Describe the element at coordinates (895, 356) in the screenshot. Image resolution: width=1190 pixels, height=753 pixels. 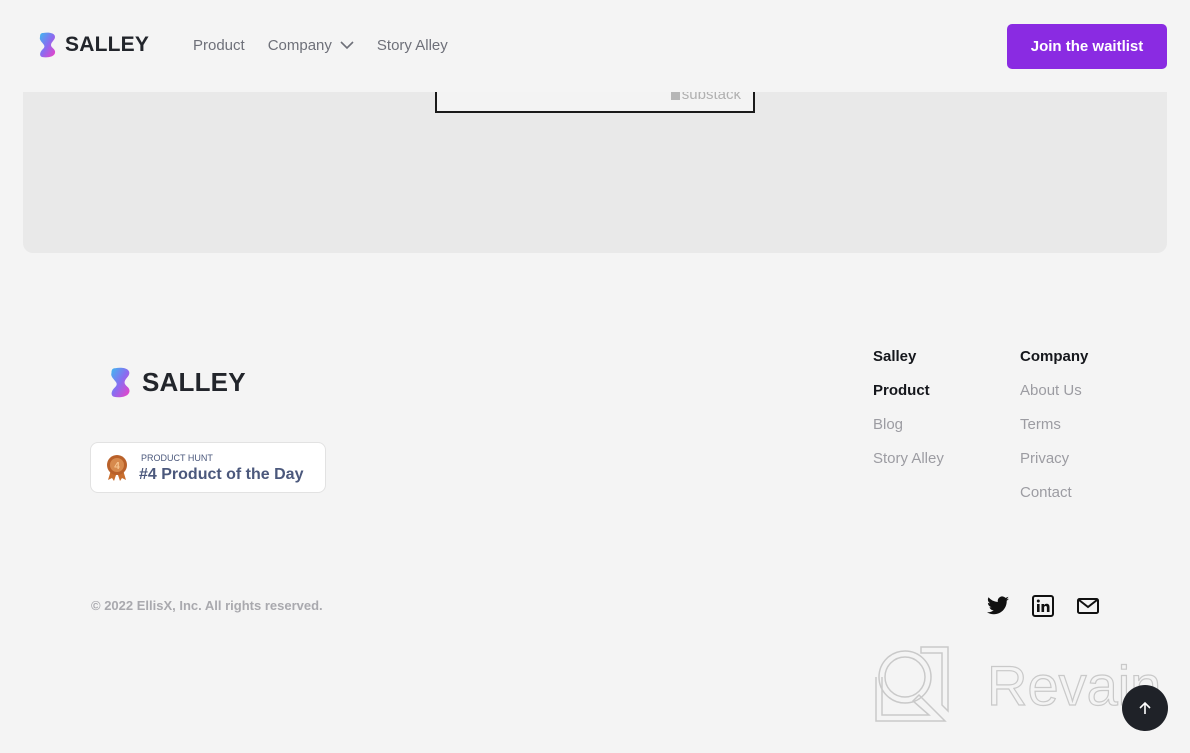
I see `column-heading: Salley` at that location.